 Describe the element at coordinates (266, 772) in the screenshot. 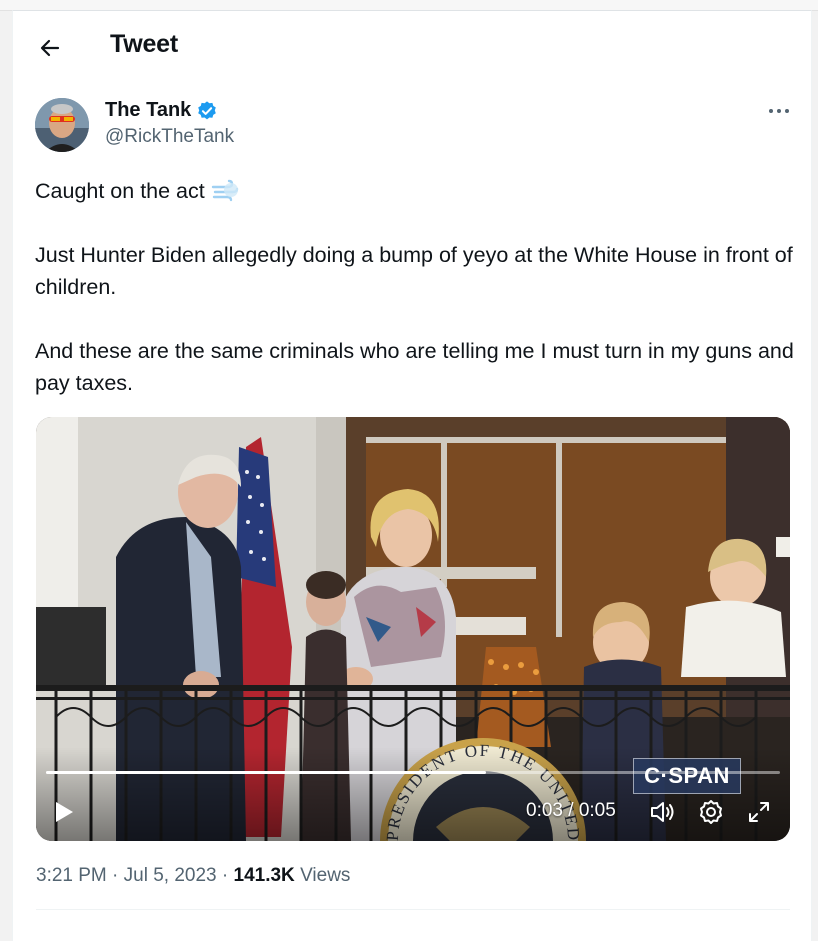

I see `video-progress-fill` at that location.